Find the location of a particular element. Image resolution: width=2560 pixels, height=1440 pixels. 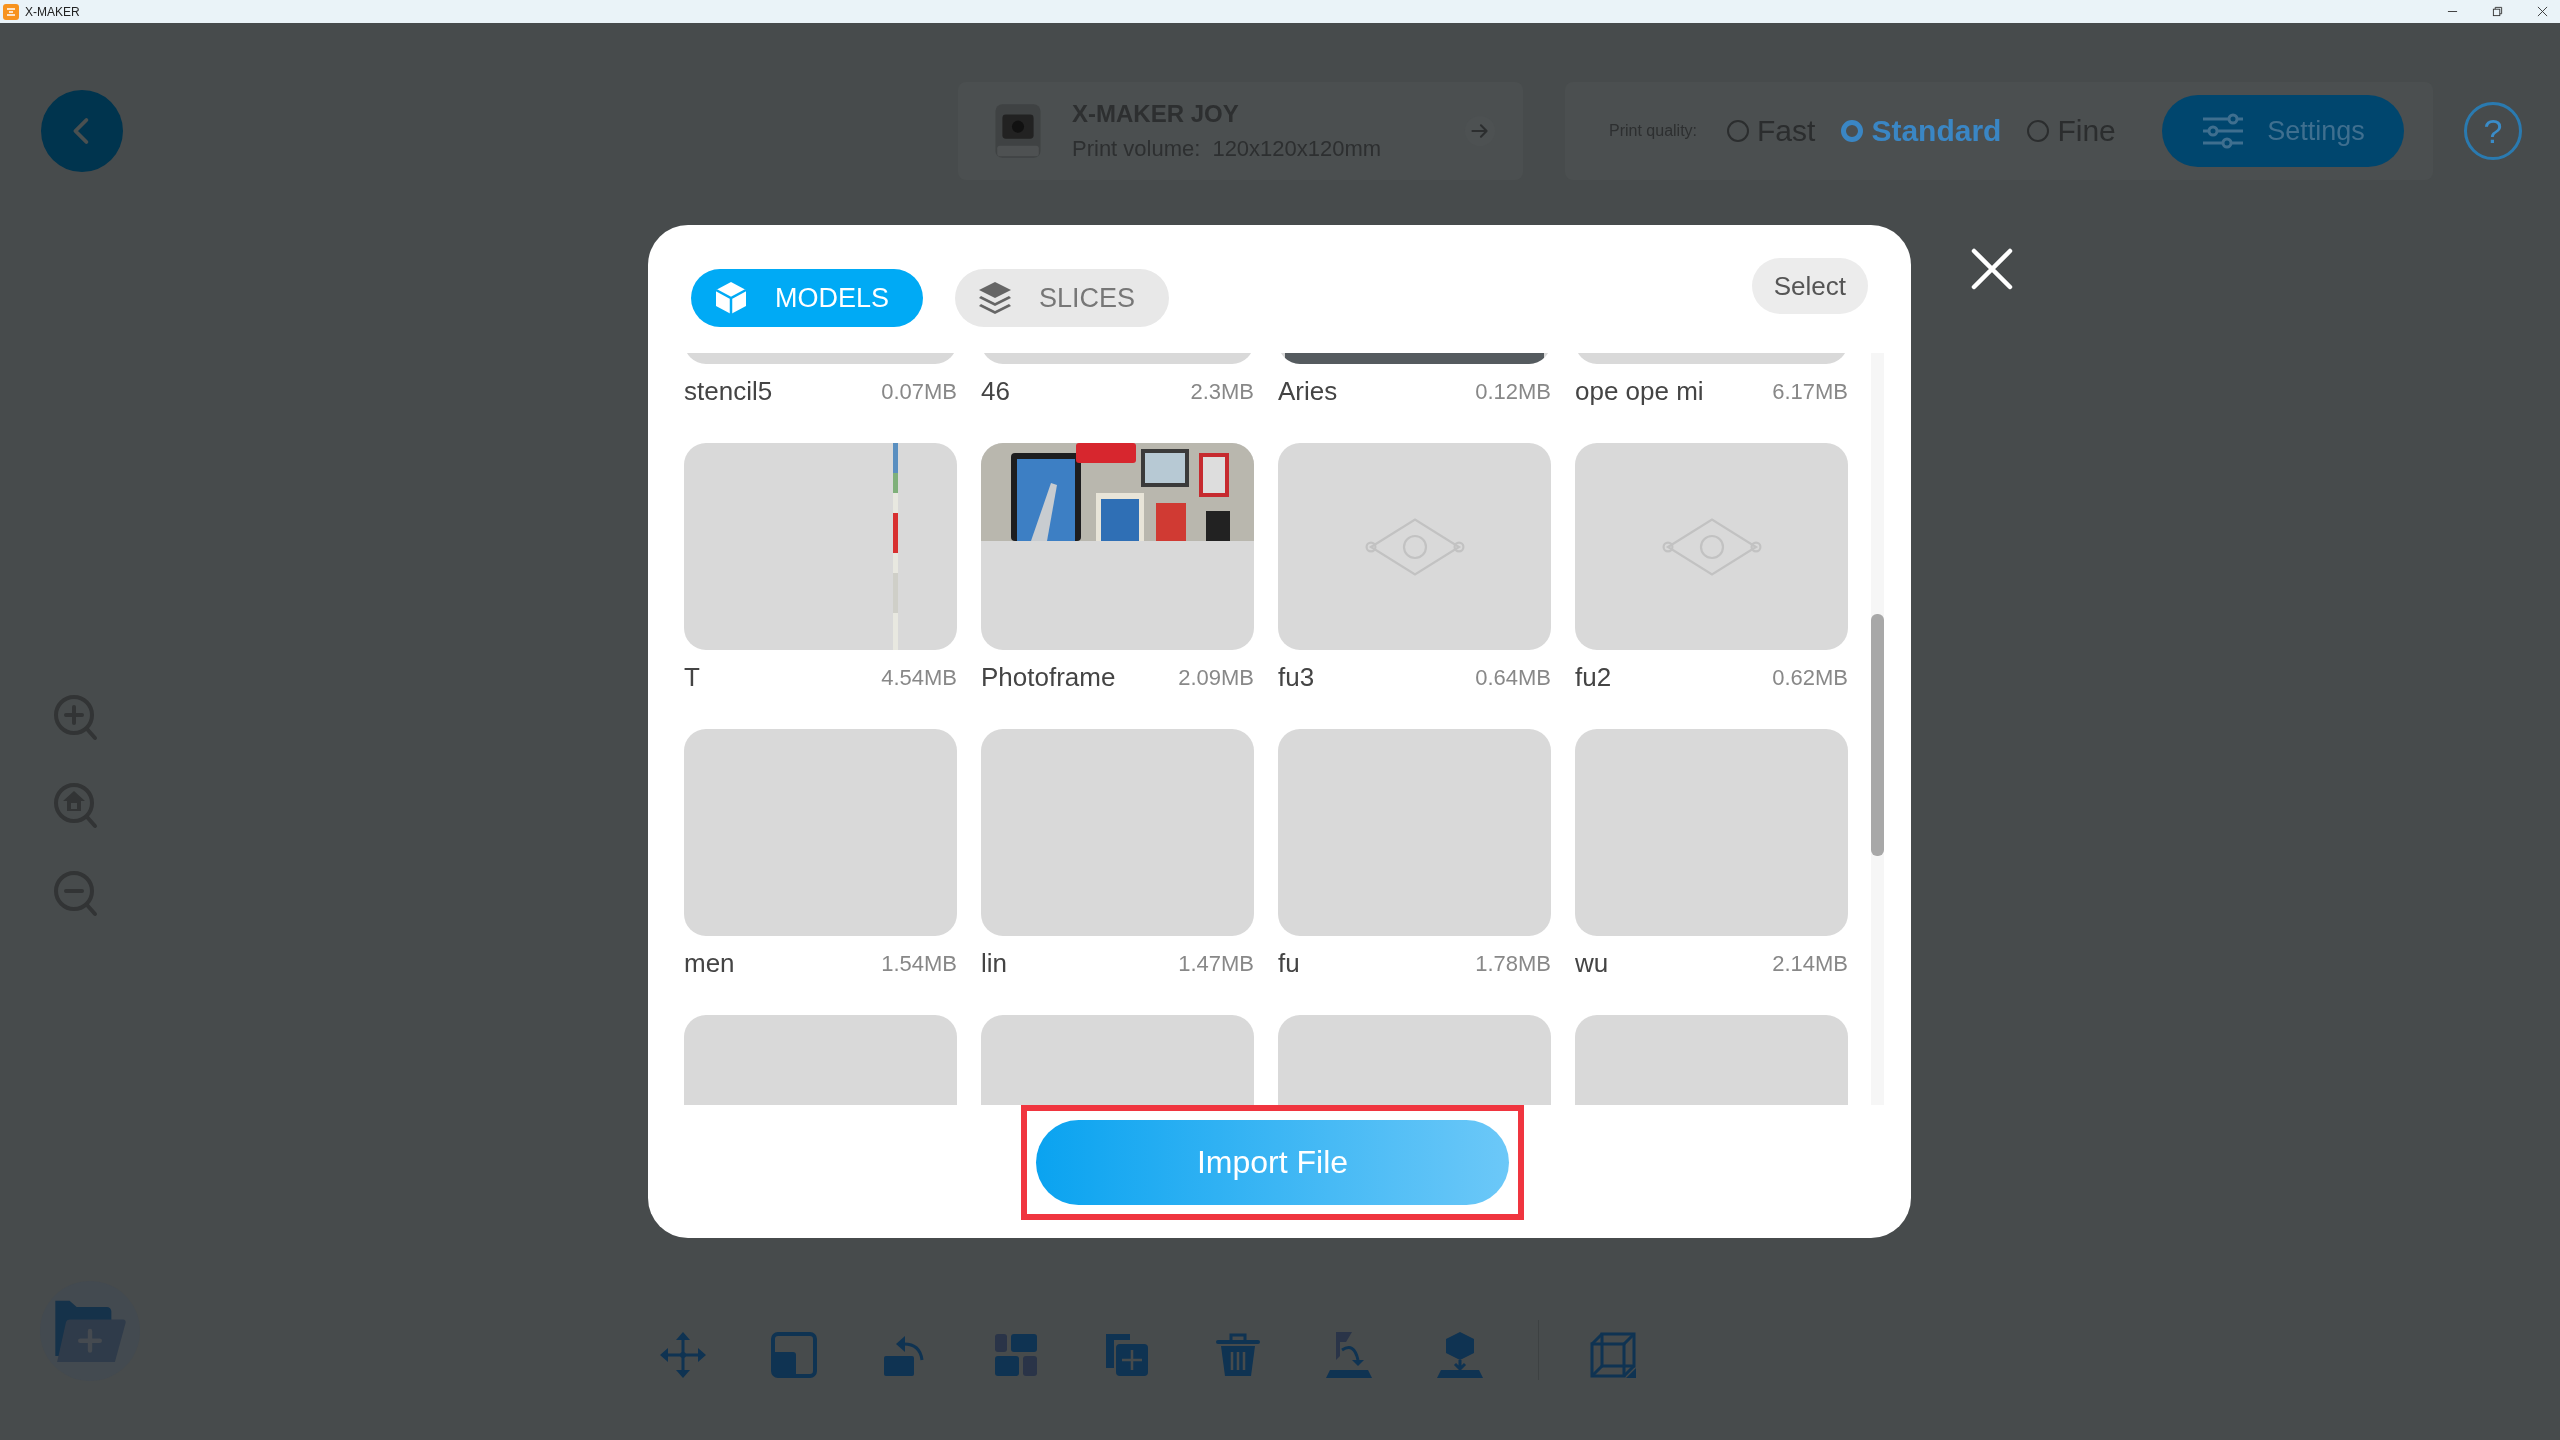

model-name: Photoframe is located at coordinates (1048, 677).